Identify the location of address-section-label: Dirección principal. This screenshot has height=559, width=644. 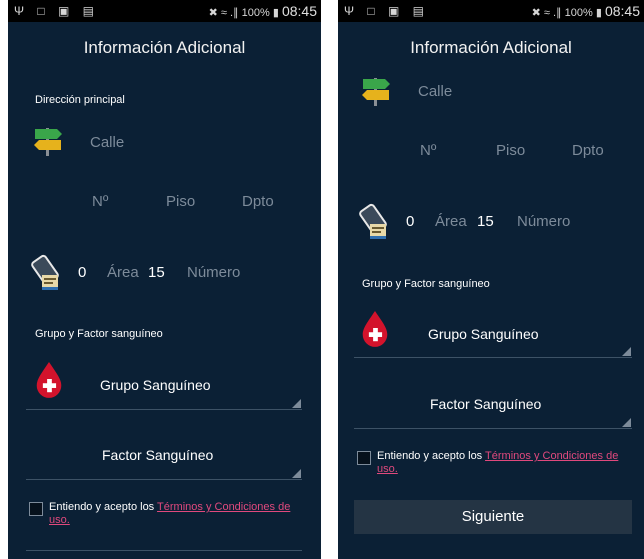
(80, 100).